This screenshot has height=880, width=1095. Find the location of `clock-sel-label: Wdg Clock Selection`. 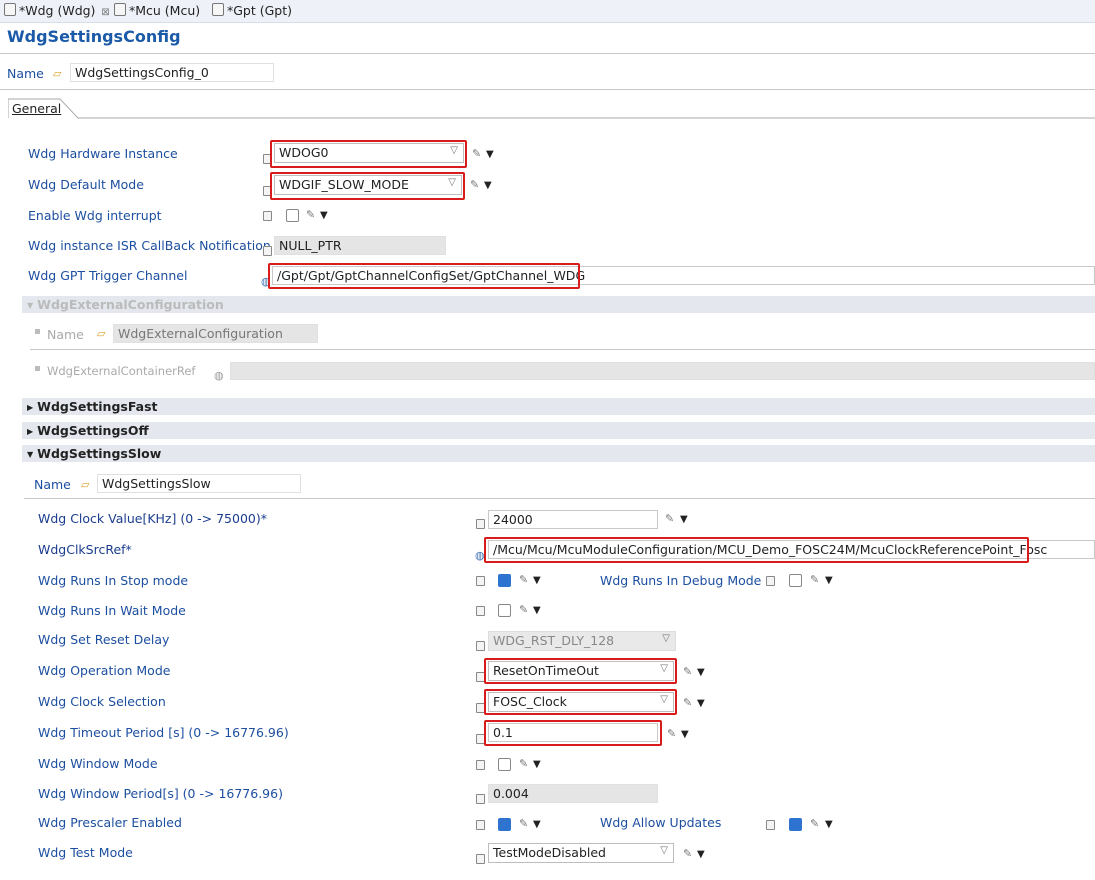

clock-sel-label: Wdg Clock Selection is located at coordinates (102, 701).